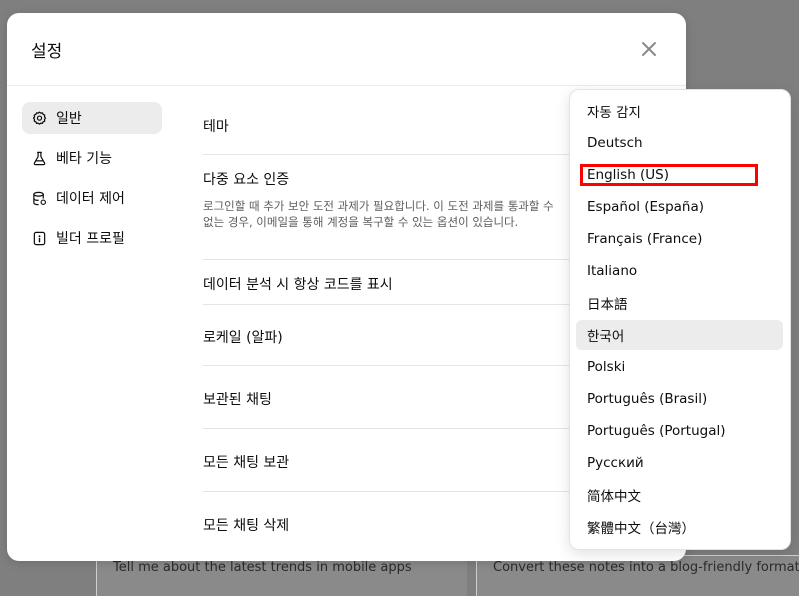 This screenshot has width=799, height=596. I want to click on locale-option-ru: Русский, so click(679, 463).